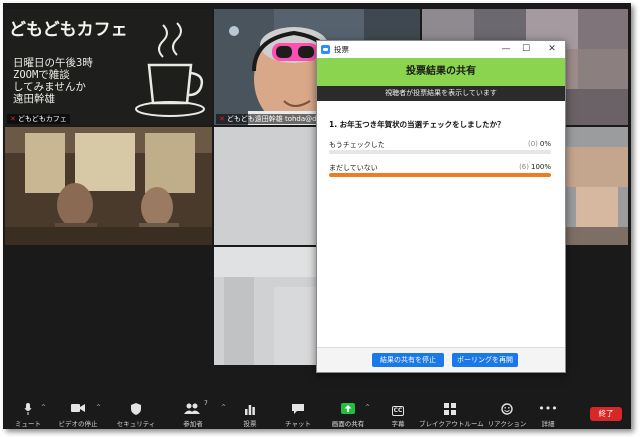 The width and height of the screenshot is (640, 437). What do you see at coordinates (606, 414) in the screenshot?
I see `end-meeting-button: 終了` at bounding box center [606, 414].